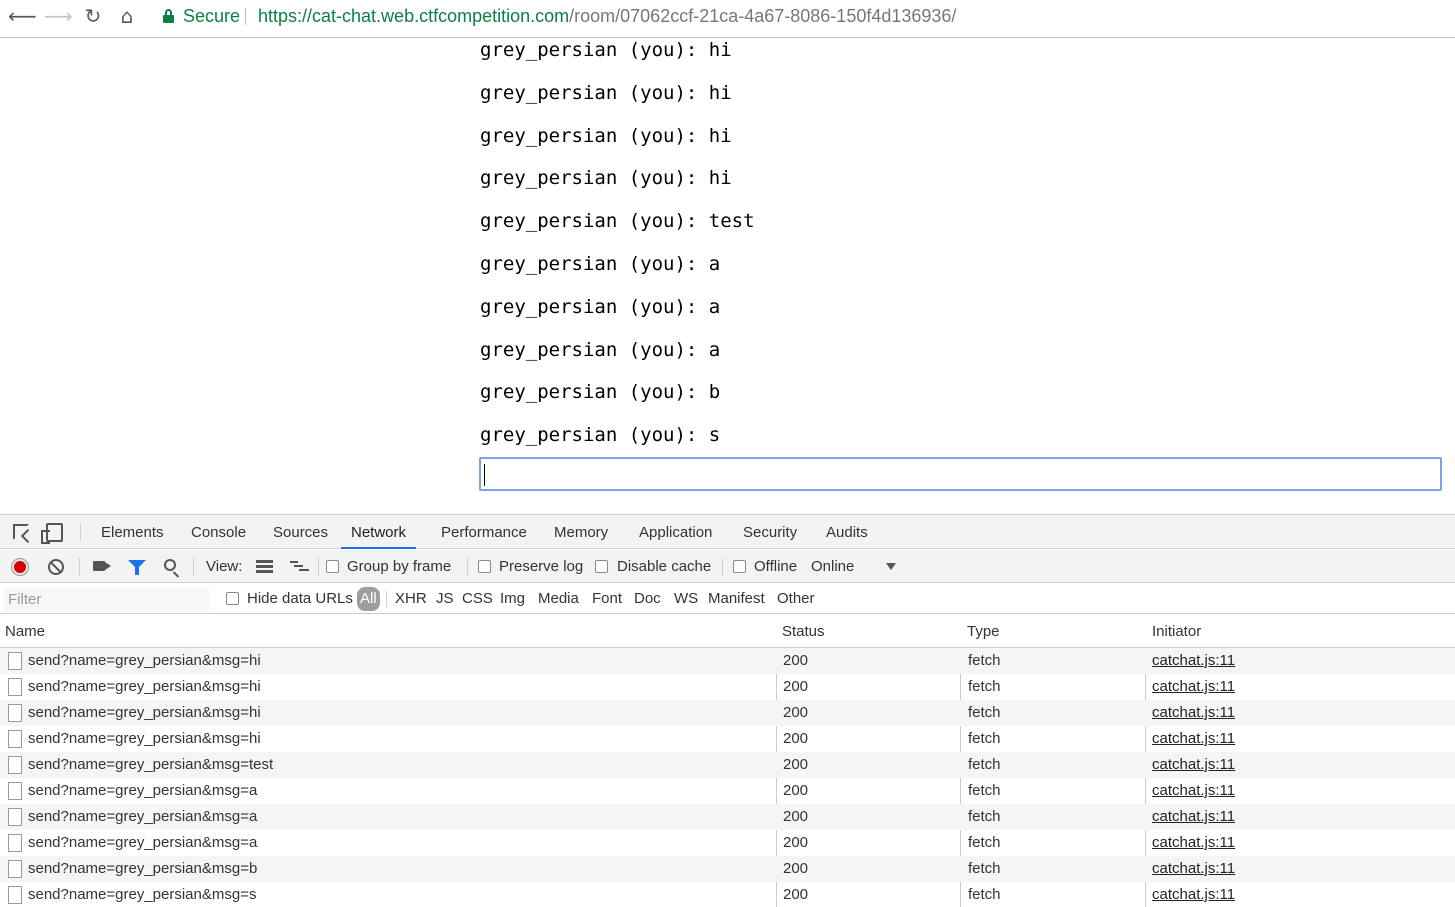 The image size is (1455, 907). What do you see at coordinates (142, 869) in the screenshot?
I see `request-name: send?name=grey_persian&msg=b` at bounding box center [142, 869].